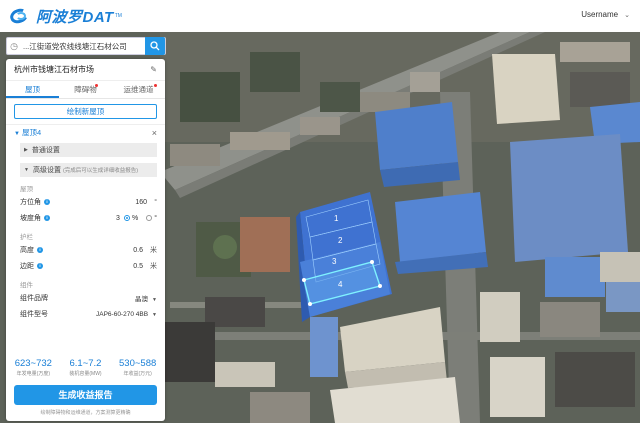 The height and width of the screenshot is (423, 640). Describe the element at coordinates (100, 171) in the screenshot. I see `advanced-hint: (完成后可以生成详细收益报告)` at that location.